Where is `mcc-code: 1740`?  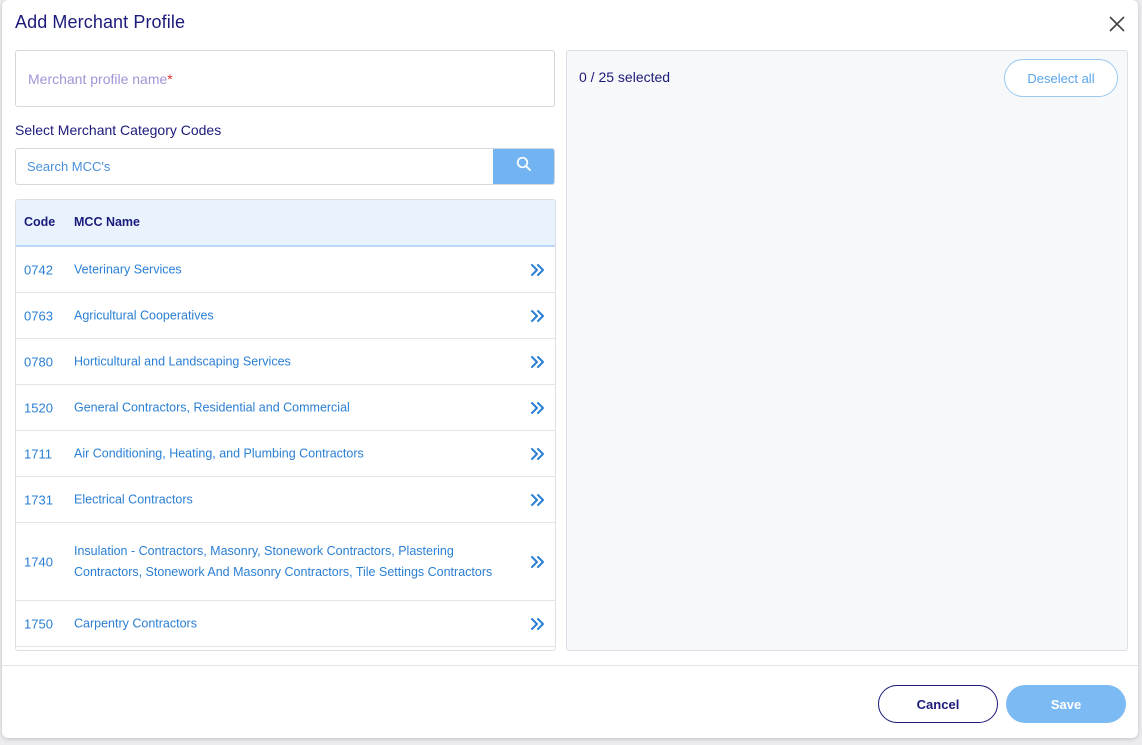 mcc-code: 1740 is located at coordinates (38, 561).